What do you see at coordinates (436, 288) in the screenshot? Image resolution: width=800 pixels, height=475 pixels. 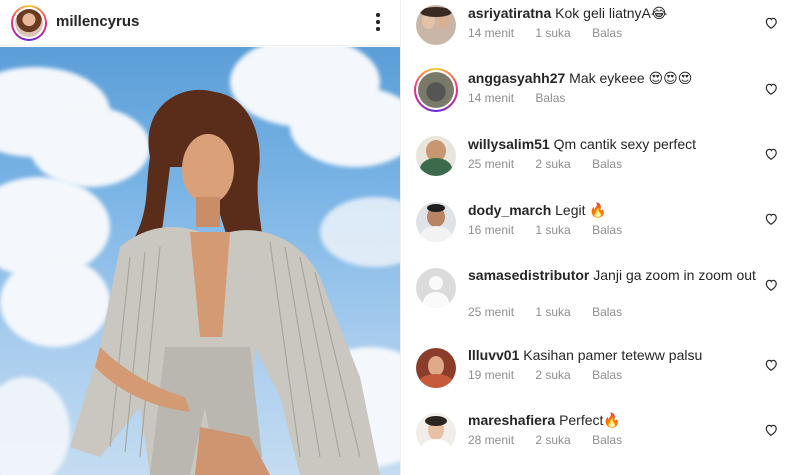 I see `default-avatar-icon` at bounding box center [436, 288].